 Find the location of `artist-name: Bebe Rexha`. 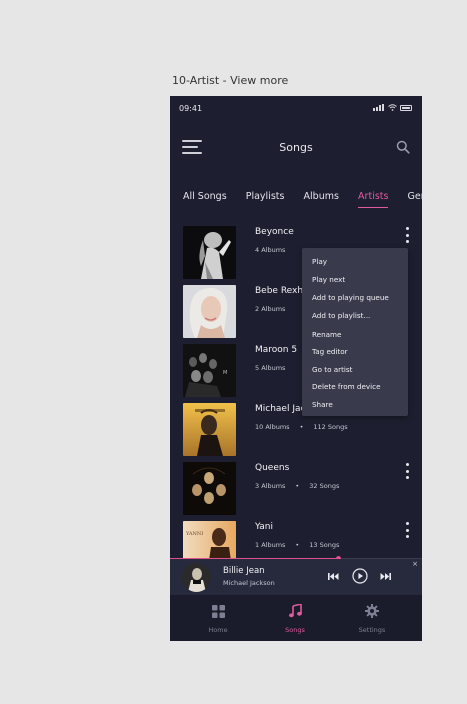

artist-name: Bebe Rexha is located at coordinates (282, 291).